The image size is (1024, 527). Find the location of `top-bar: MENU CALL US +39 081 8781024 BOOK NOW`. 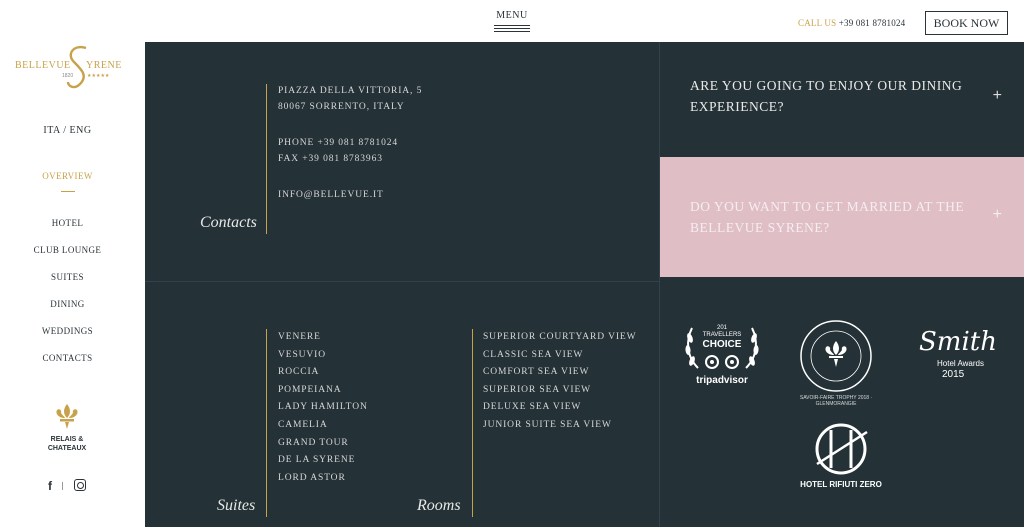

top-bar: MENU CALL US +39 081 8781024 BOOK NOW is located at coordinates (512, 21).